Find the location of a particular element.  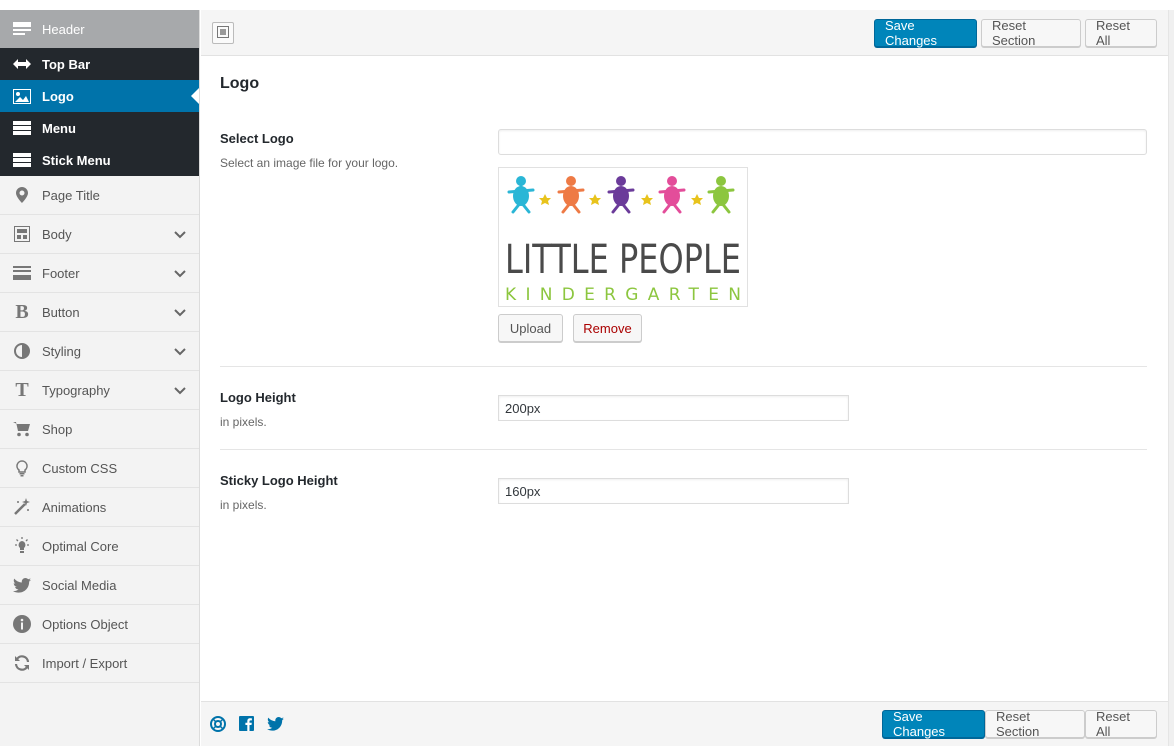

sidebar-item-shop: Shop is located at coordinates (99, 429).